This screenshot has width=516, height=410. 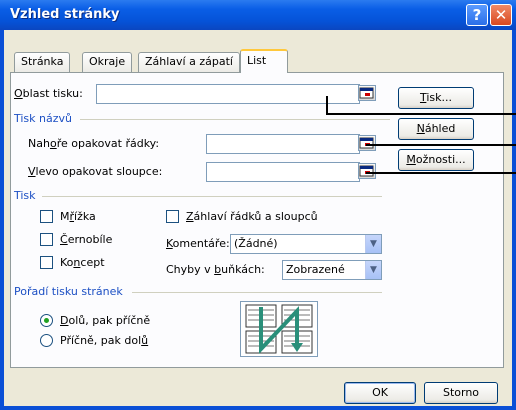 I want to click on help-button: ?, so click(x=477, y=15).